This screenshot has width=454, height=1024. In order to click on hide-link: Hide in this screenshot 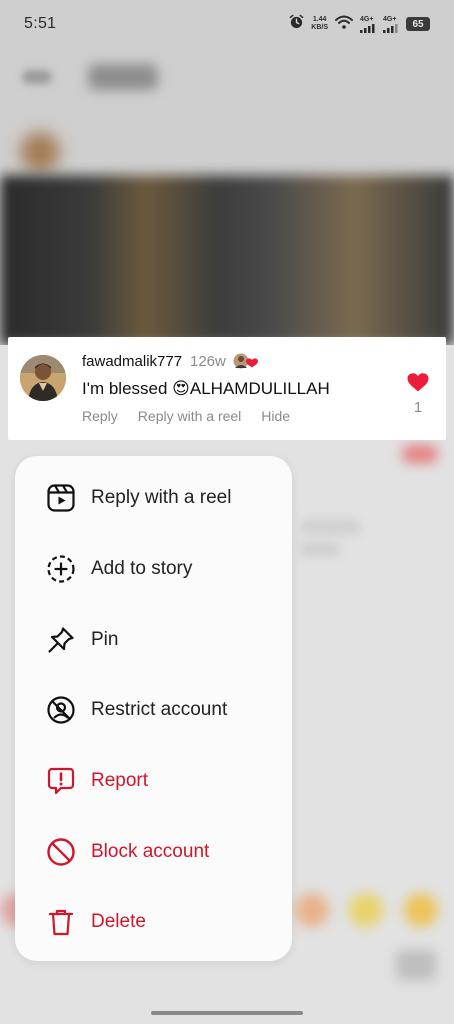, I will do `click(275, 416)`.